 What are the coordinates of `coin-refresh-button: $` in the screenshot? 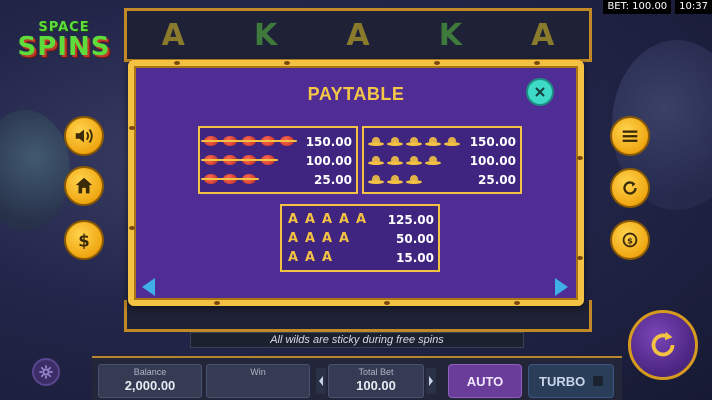 It's located at (630, 240).